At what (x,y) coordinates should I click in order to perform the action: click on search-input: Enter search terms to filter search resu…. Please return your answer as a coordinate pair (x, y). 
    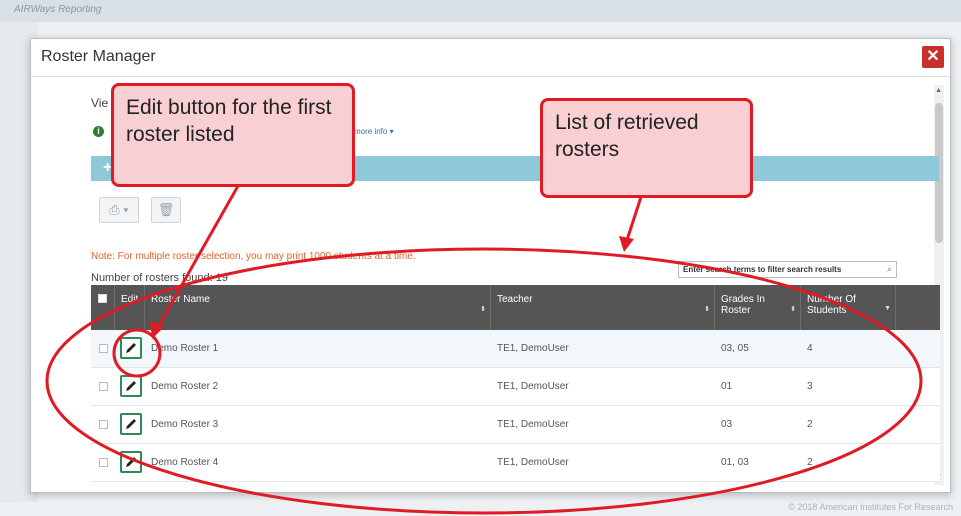
    Looking at the image, I should click on (787, 269).